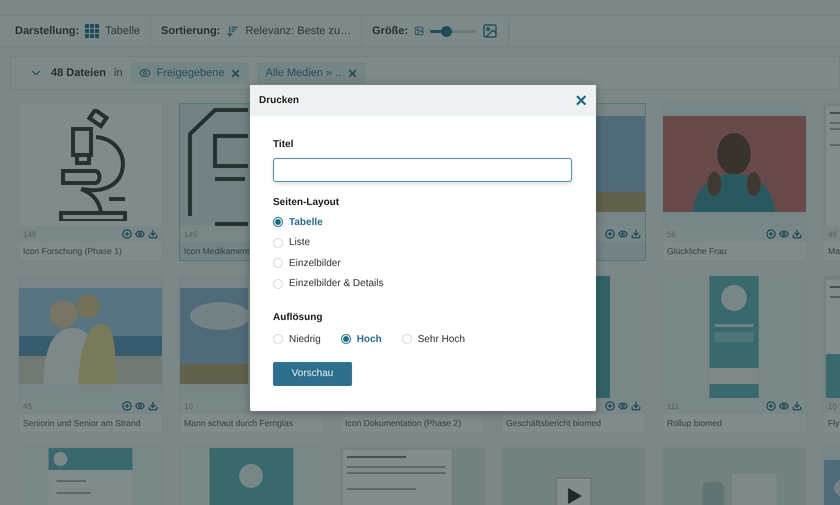 The height and width of the screenshot is (505, 840). What do you see at coordinates (238, 423) in the screenshot?
I see `file-name: Mann schaut durch Fernglas` at bounding box center [238, 423].